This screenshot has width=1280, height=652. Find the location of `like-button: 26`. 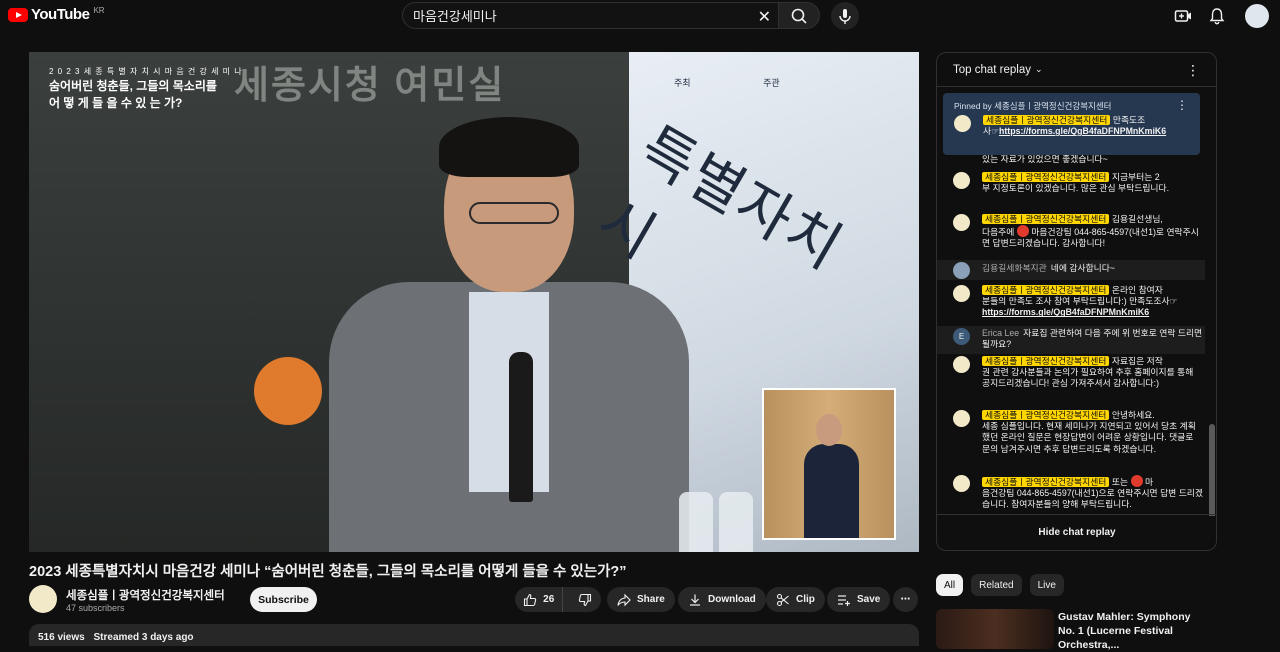

like-button: 26 is located at coordinates (539, 599).